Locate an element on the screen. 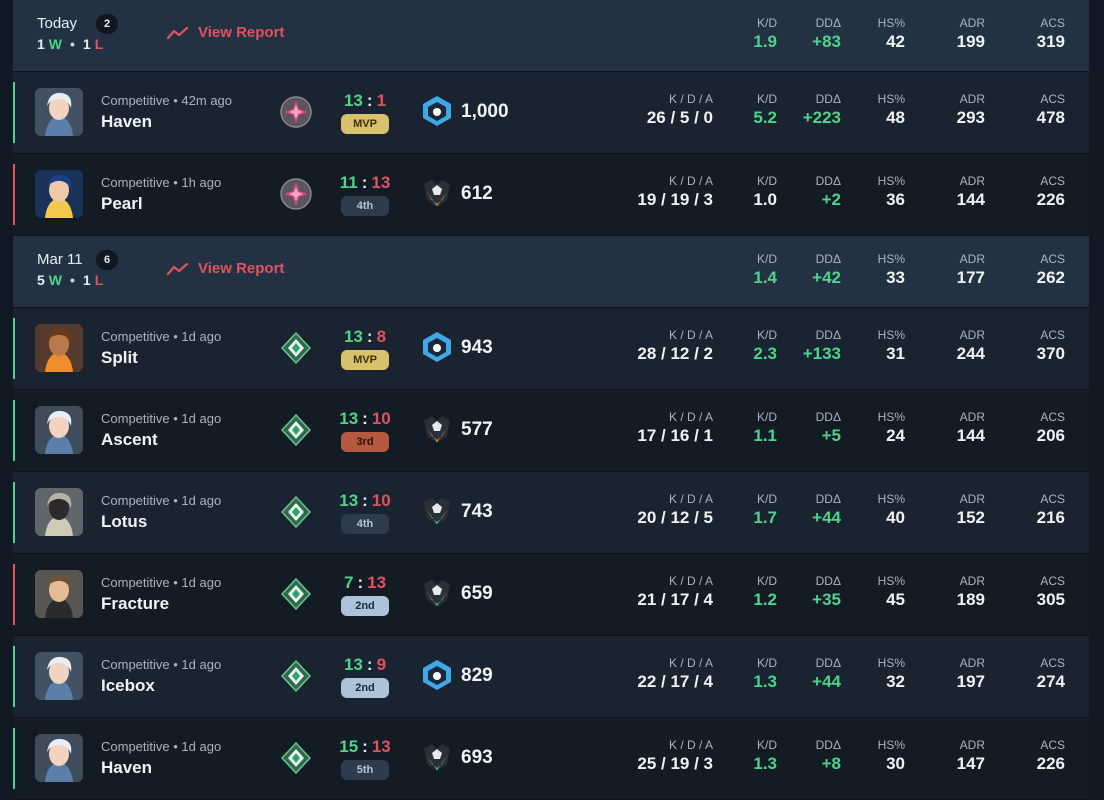 This screenshot has height=800, width=1104. adr-stat: ADR 293 is located at coordinates (971, 110).